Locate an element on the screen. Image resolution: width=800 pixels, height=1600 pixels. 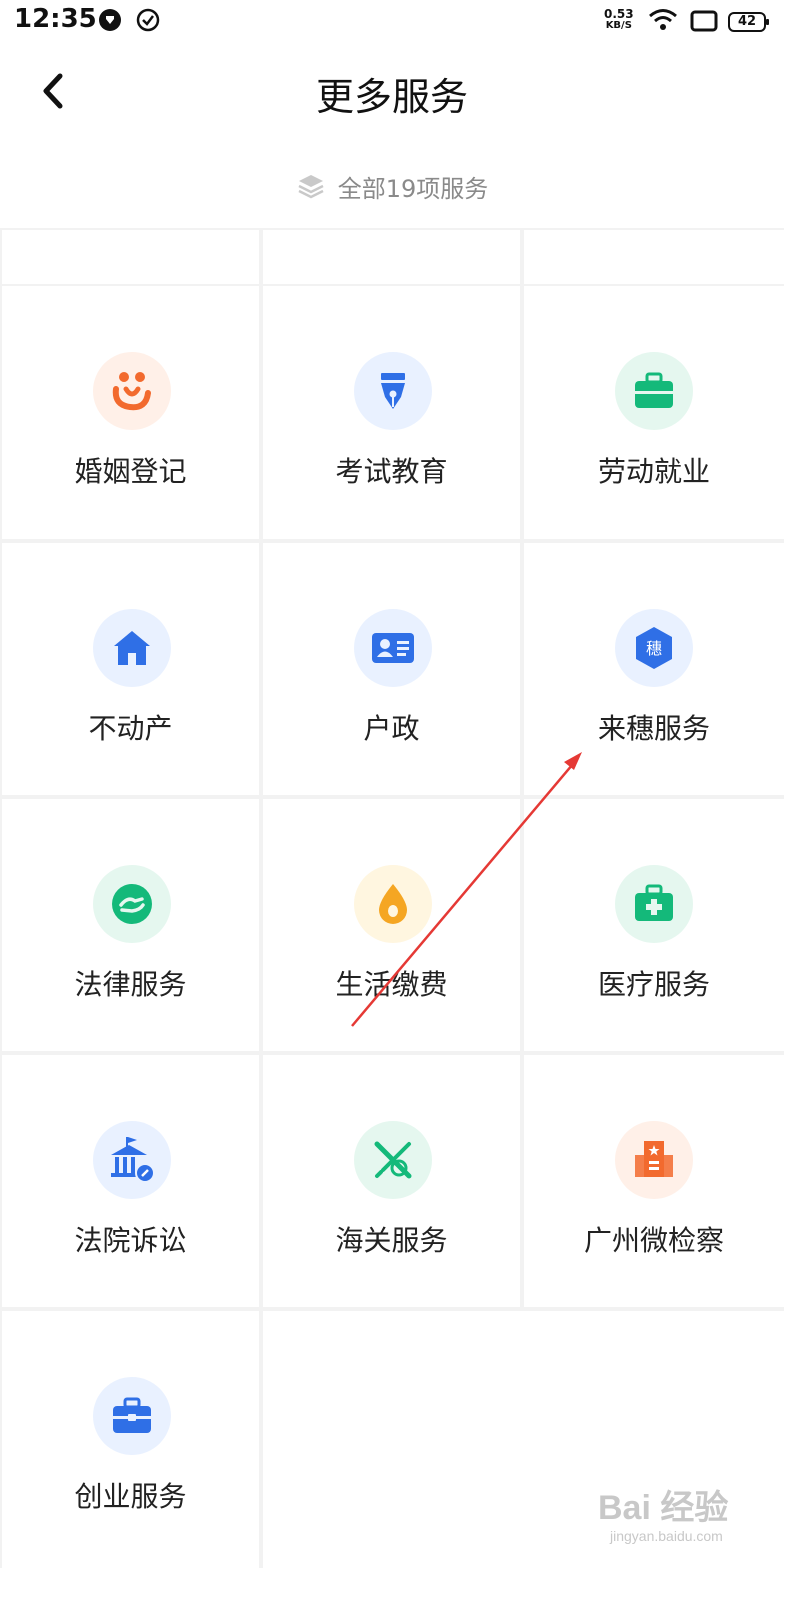
service-label: 不动产 is located at coordinates (130, 728).